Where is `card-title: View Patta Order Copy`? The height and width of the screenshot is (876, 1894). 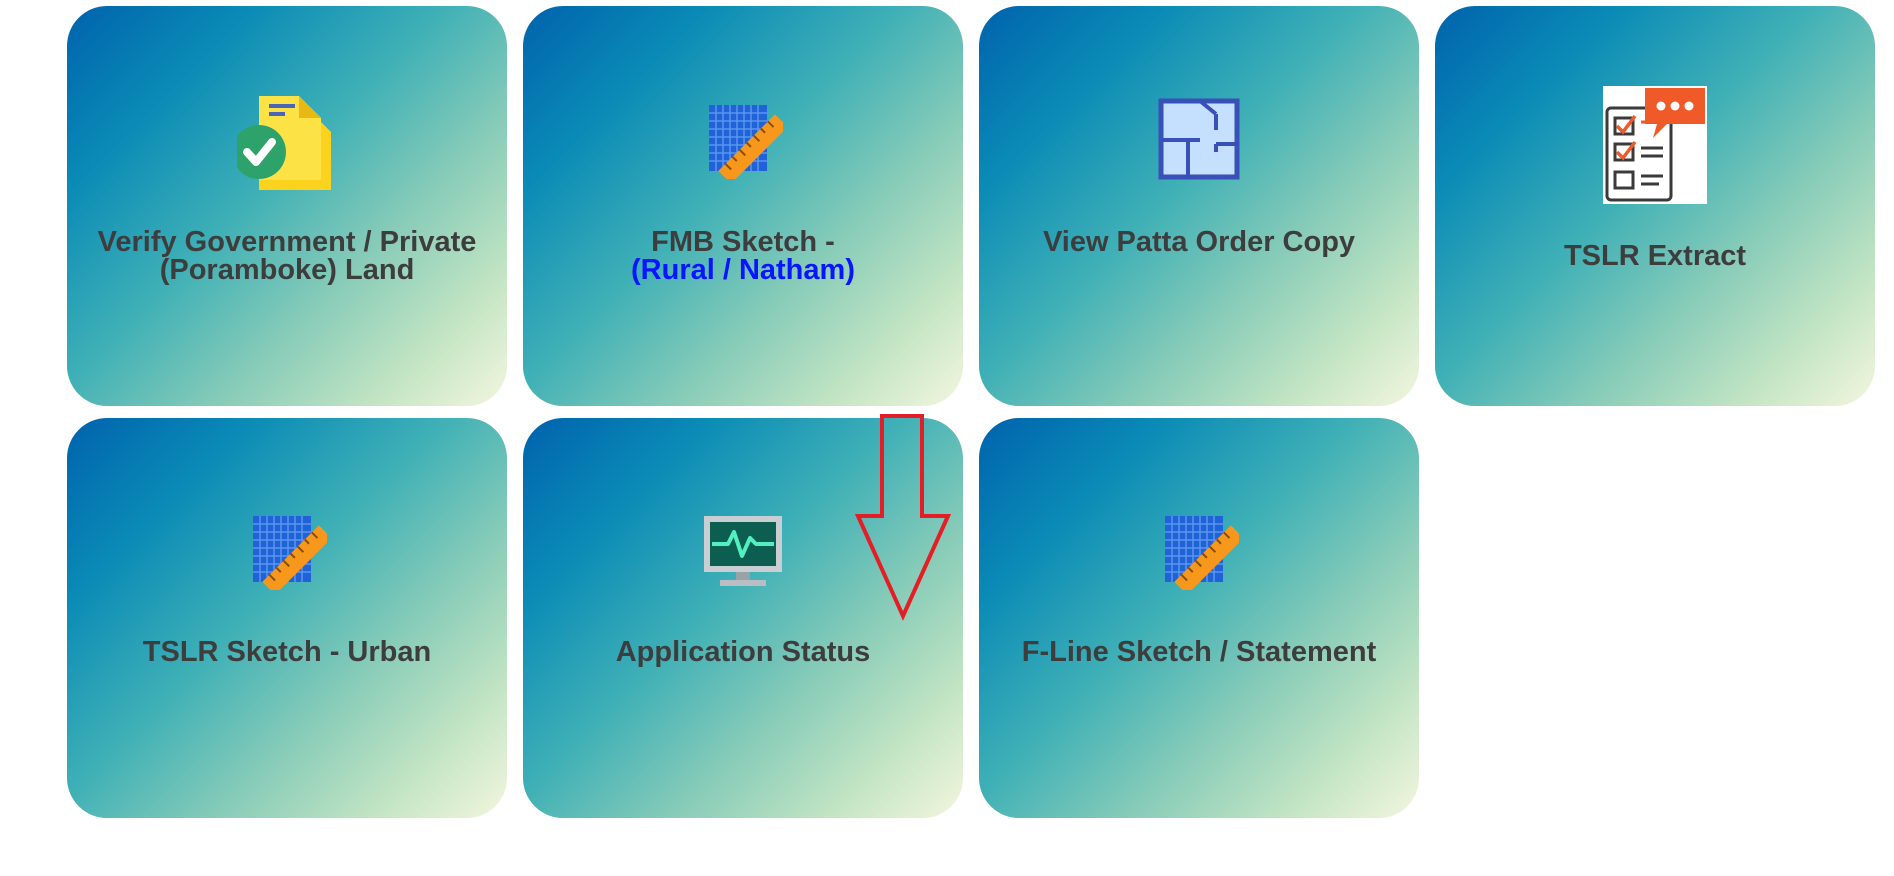 card-title: View Patta Order Copy is located at coordinates (1199, 242).